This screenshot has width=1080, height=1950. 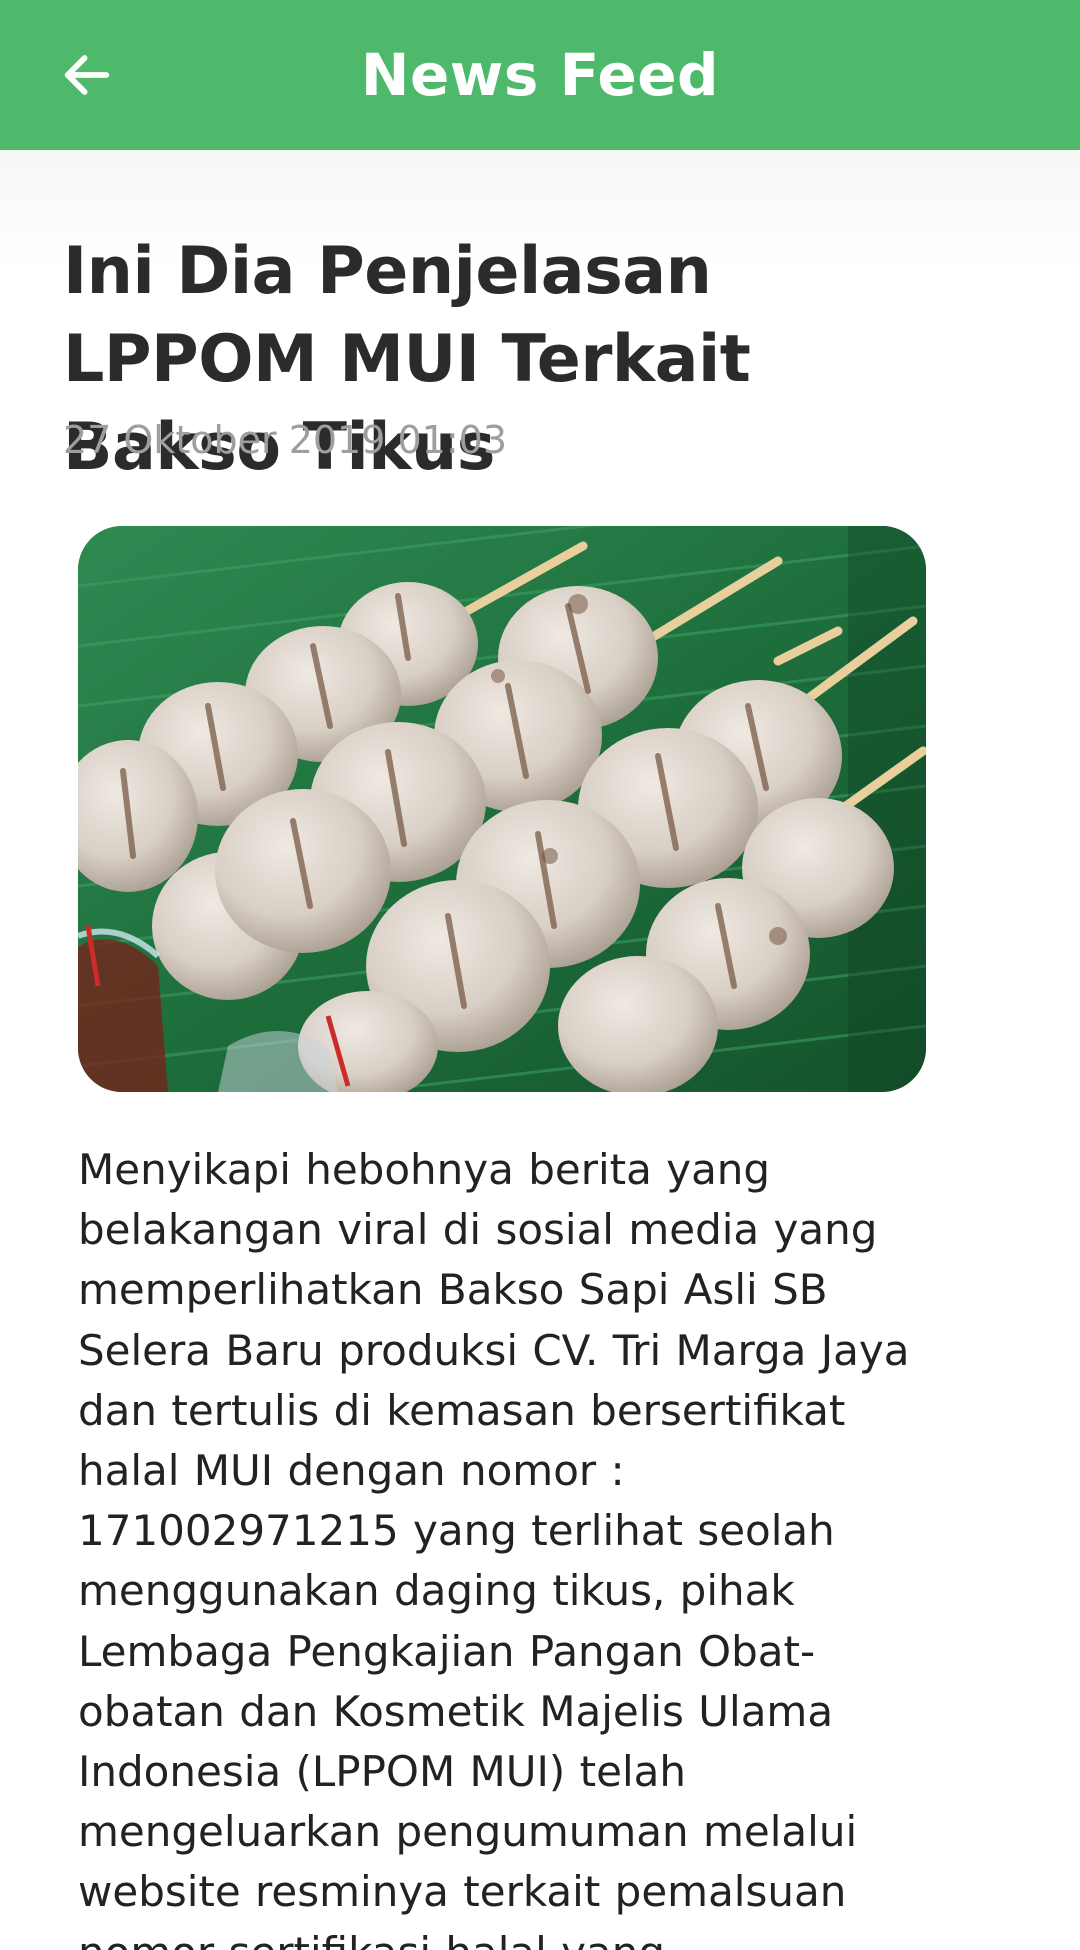 I want to click on app-bar-title: News Feed, so click(x=540, y=75).